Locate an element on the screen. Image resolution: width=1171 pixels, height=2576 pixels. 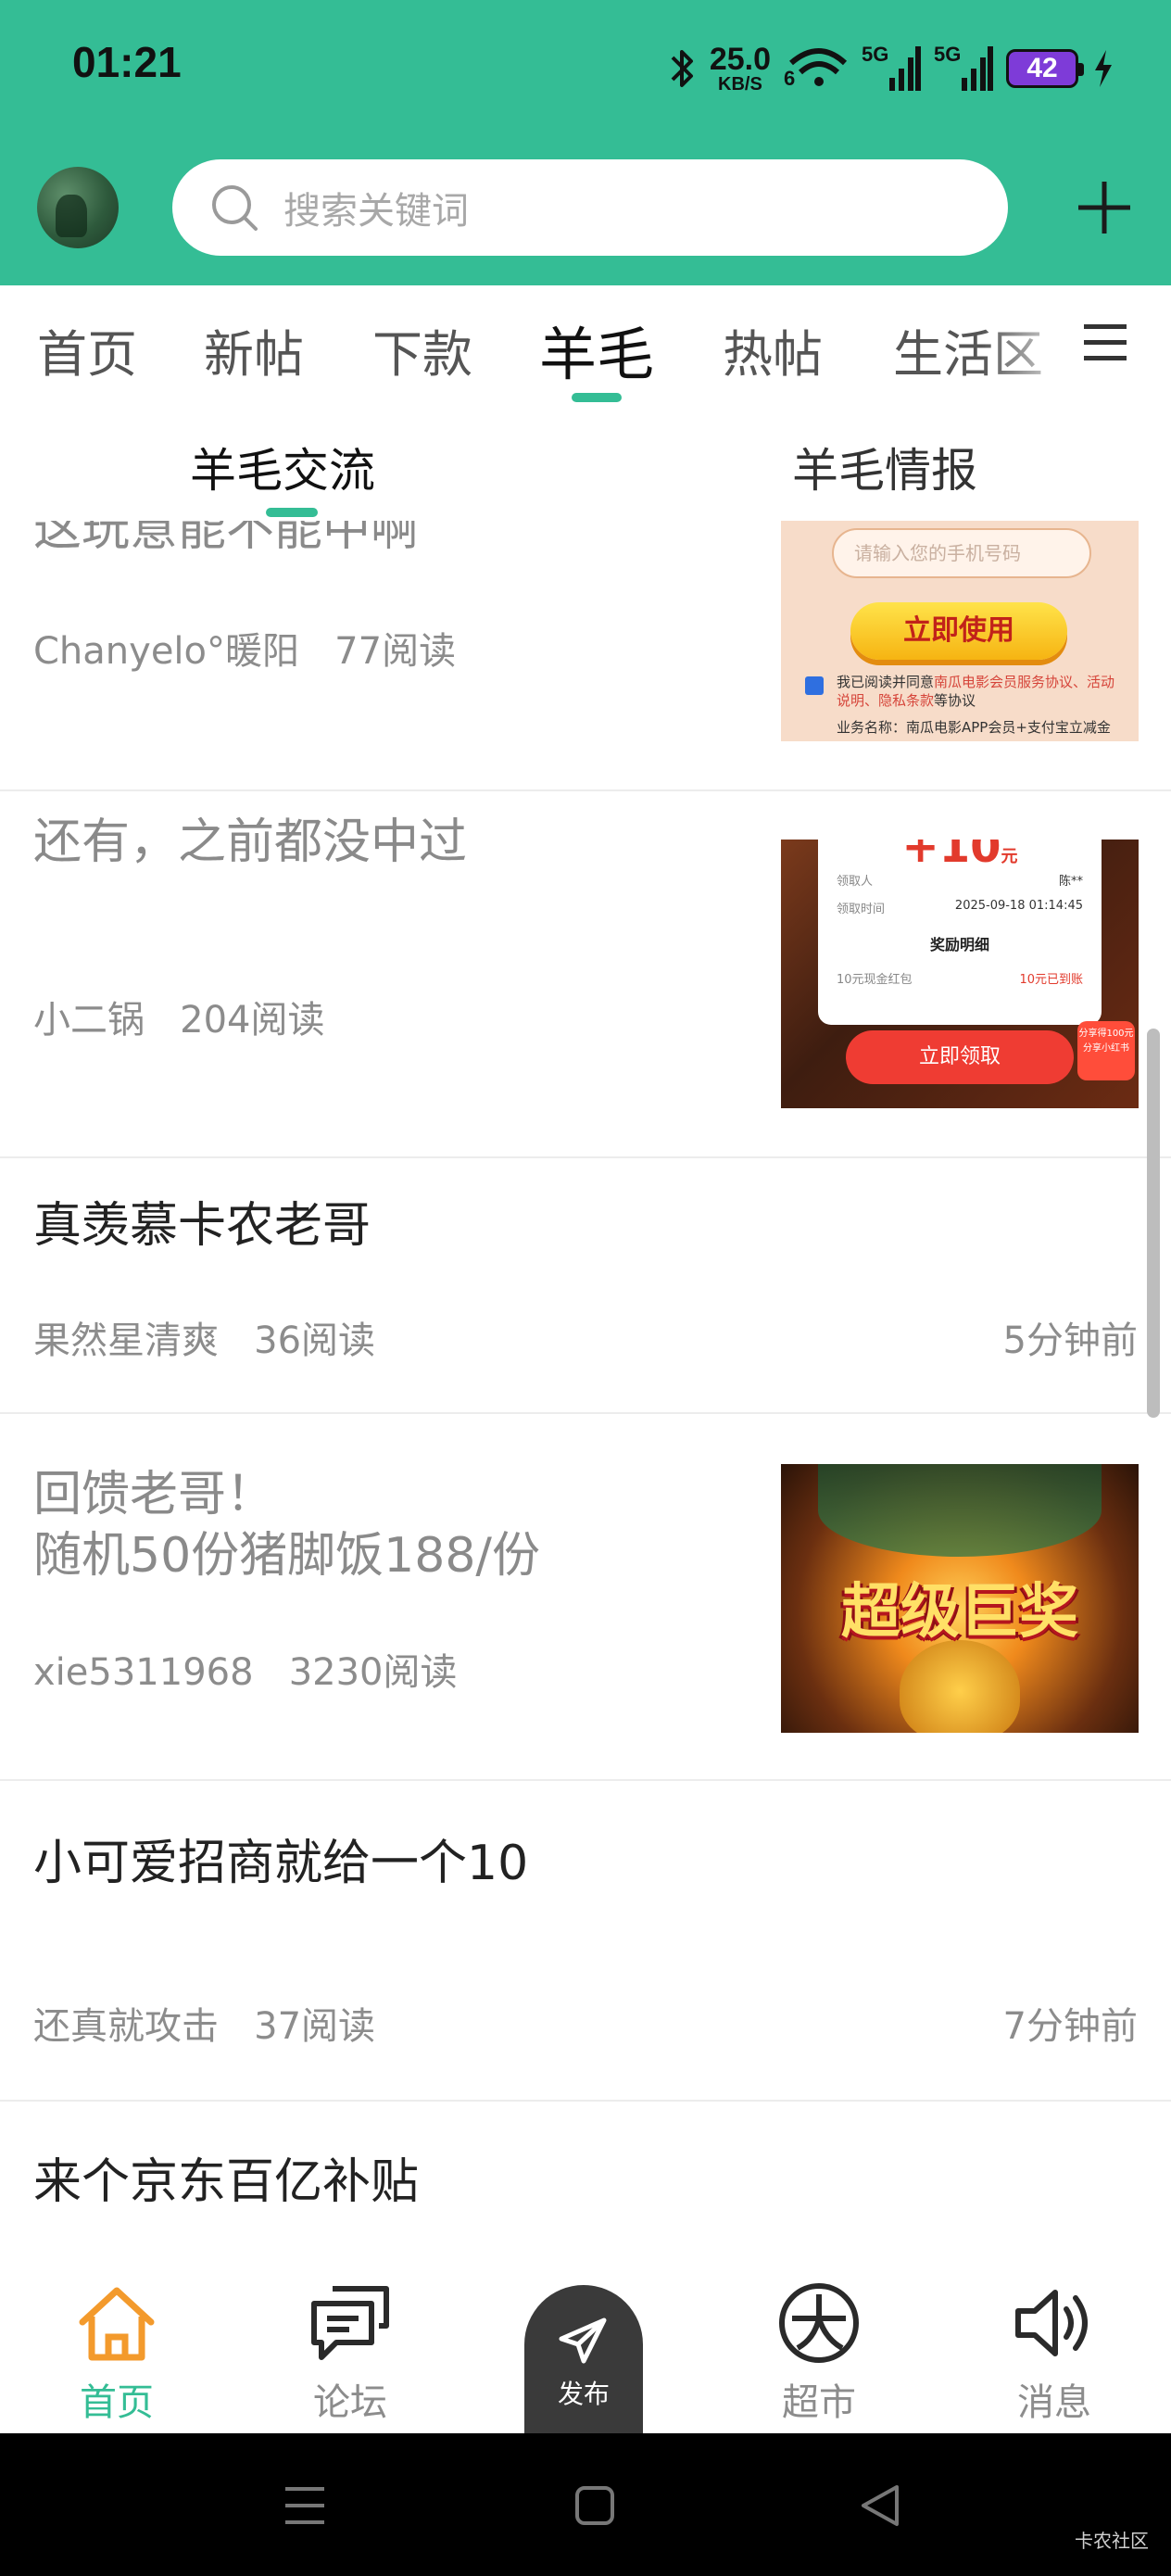
thumb-phone-input: 请输入您的手机号码 is located at coordinates (962, 553).